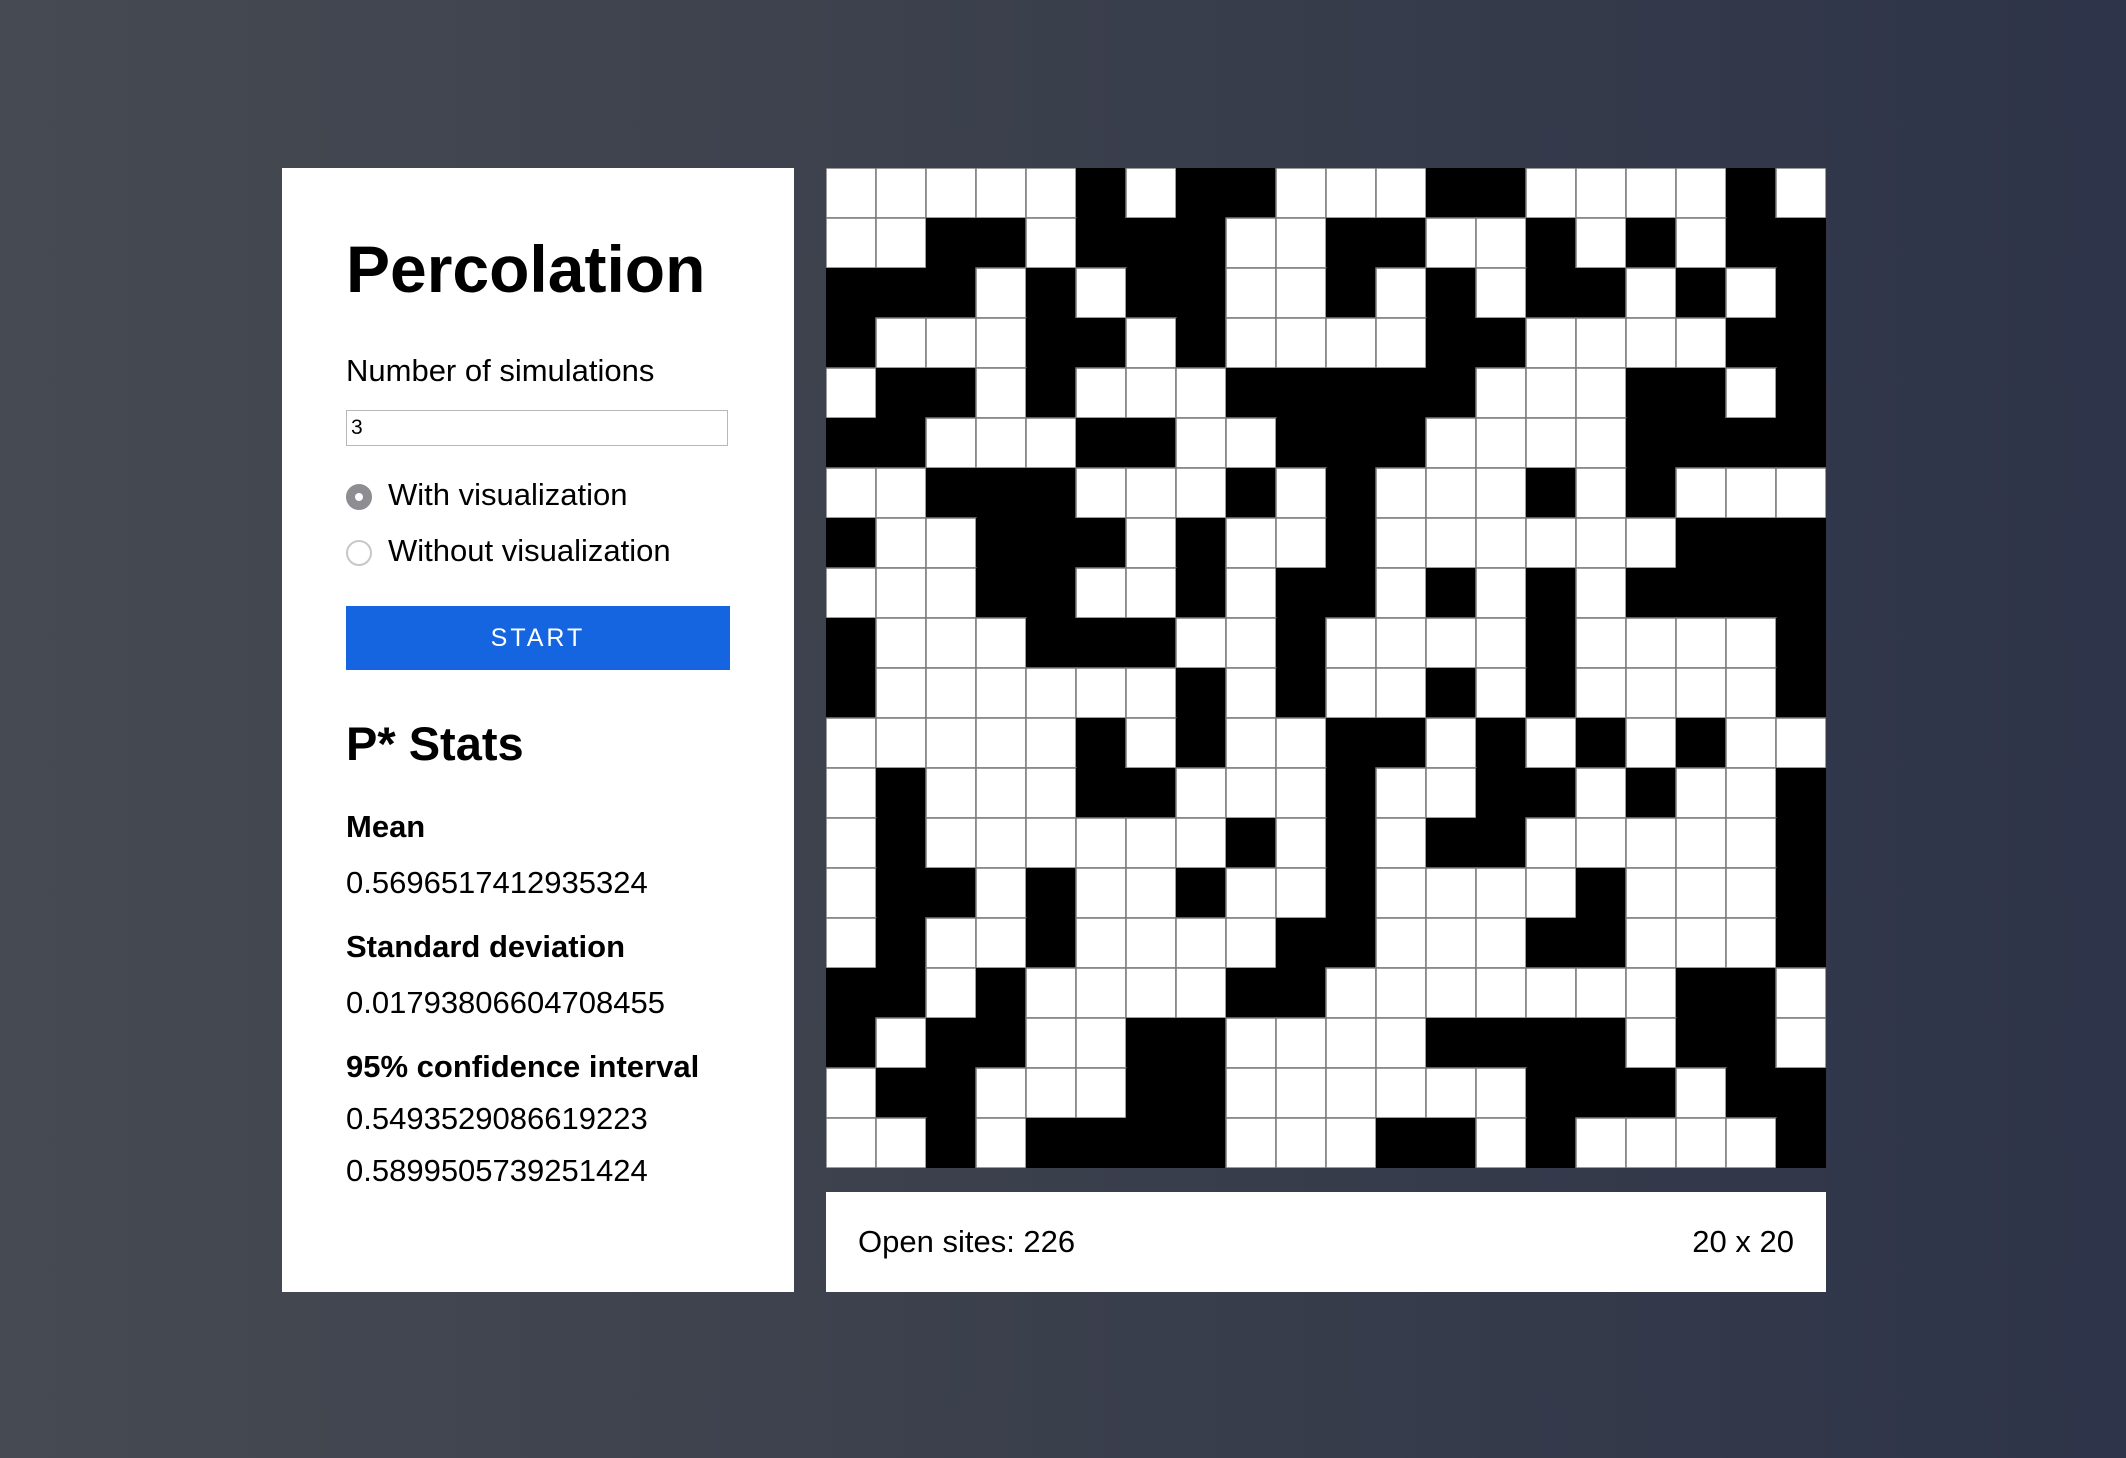 The width and height of the screenshot is (2126, 1458). What do you see at coordinates (508, 550) in the screenshot?
I see `radio-without-visualization: Without visualization` at bounding box center [508, 550].